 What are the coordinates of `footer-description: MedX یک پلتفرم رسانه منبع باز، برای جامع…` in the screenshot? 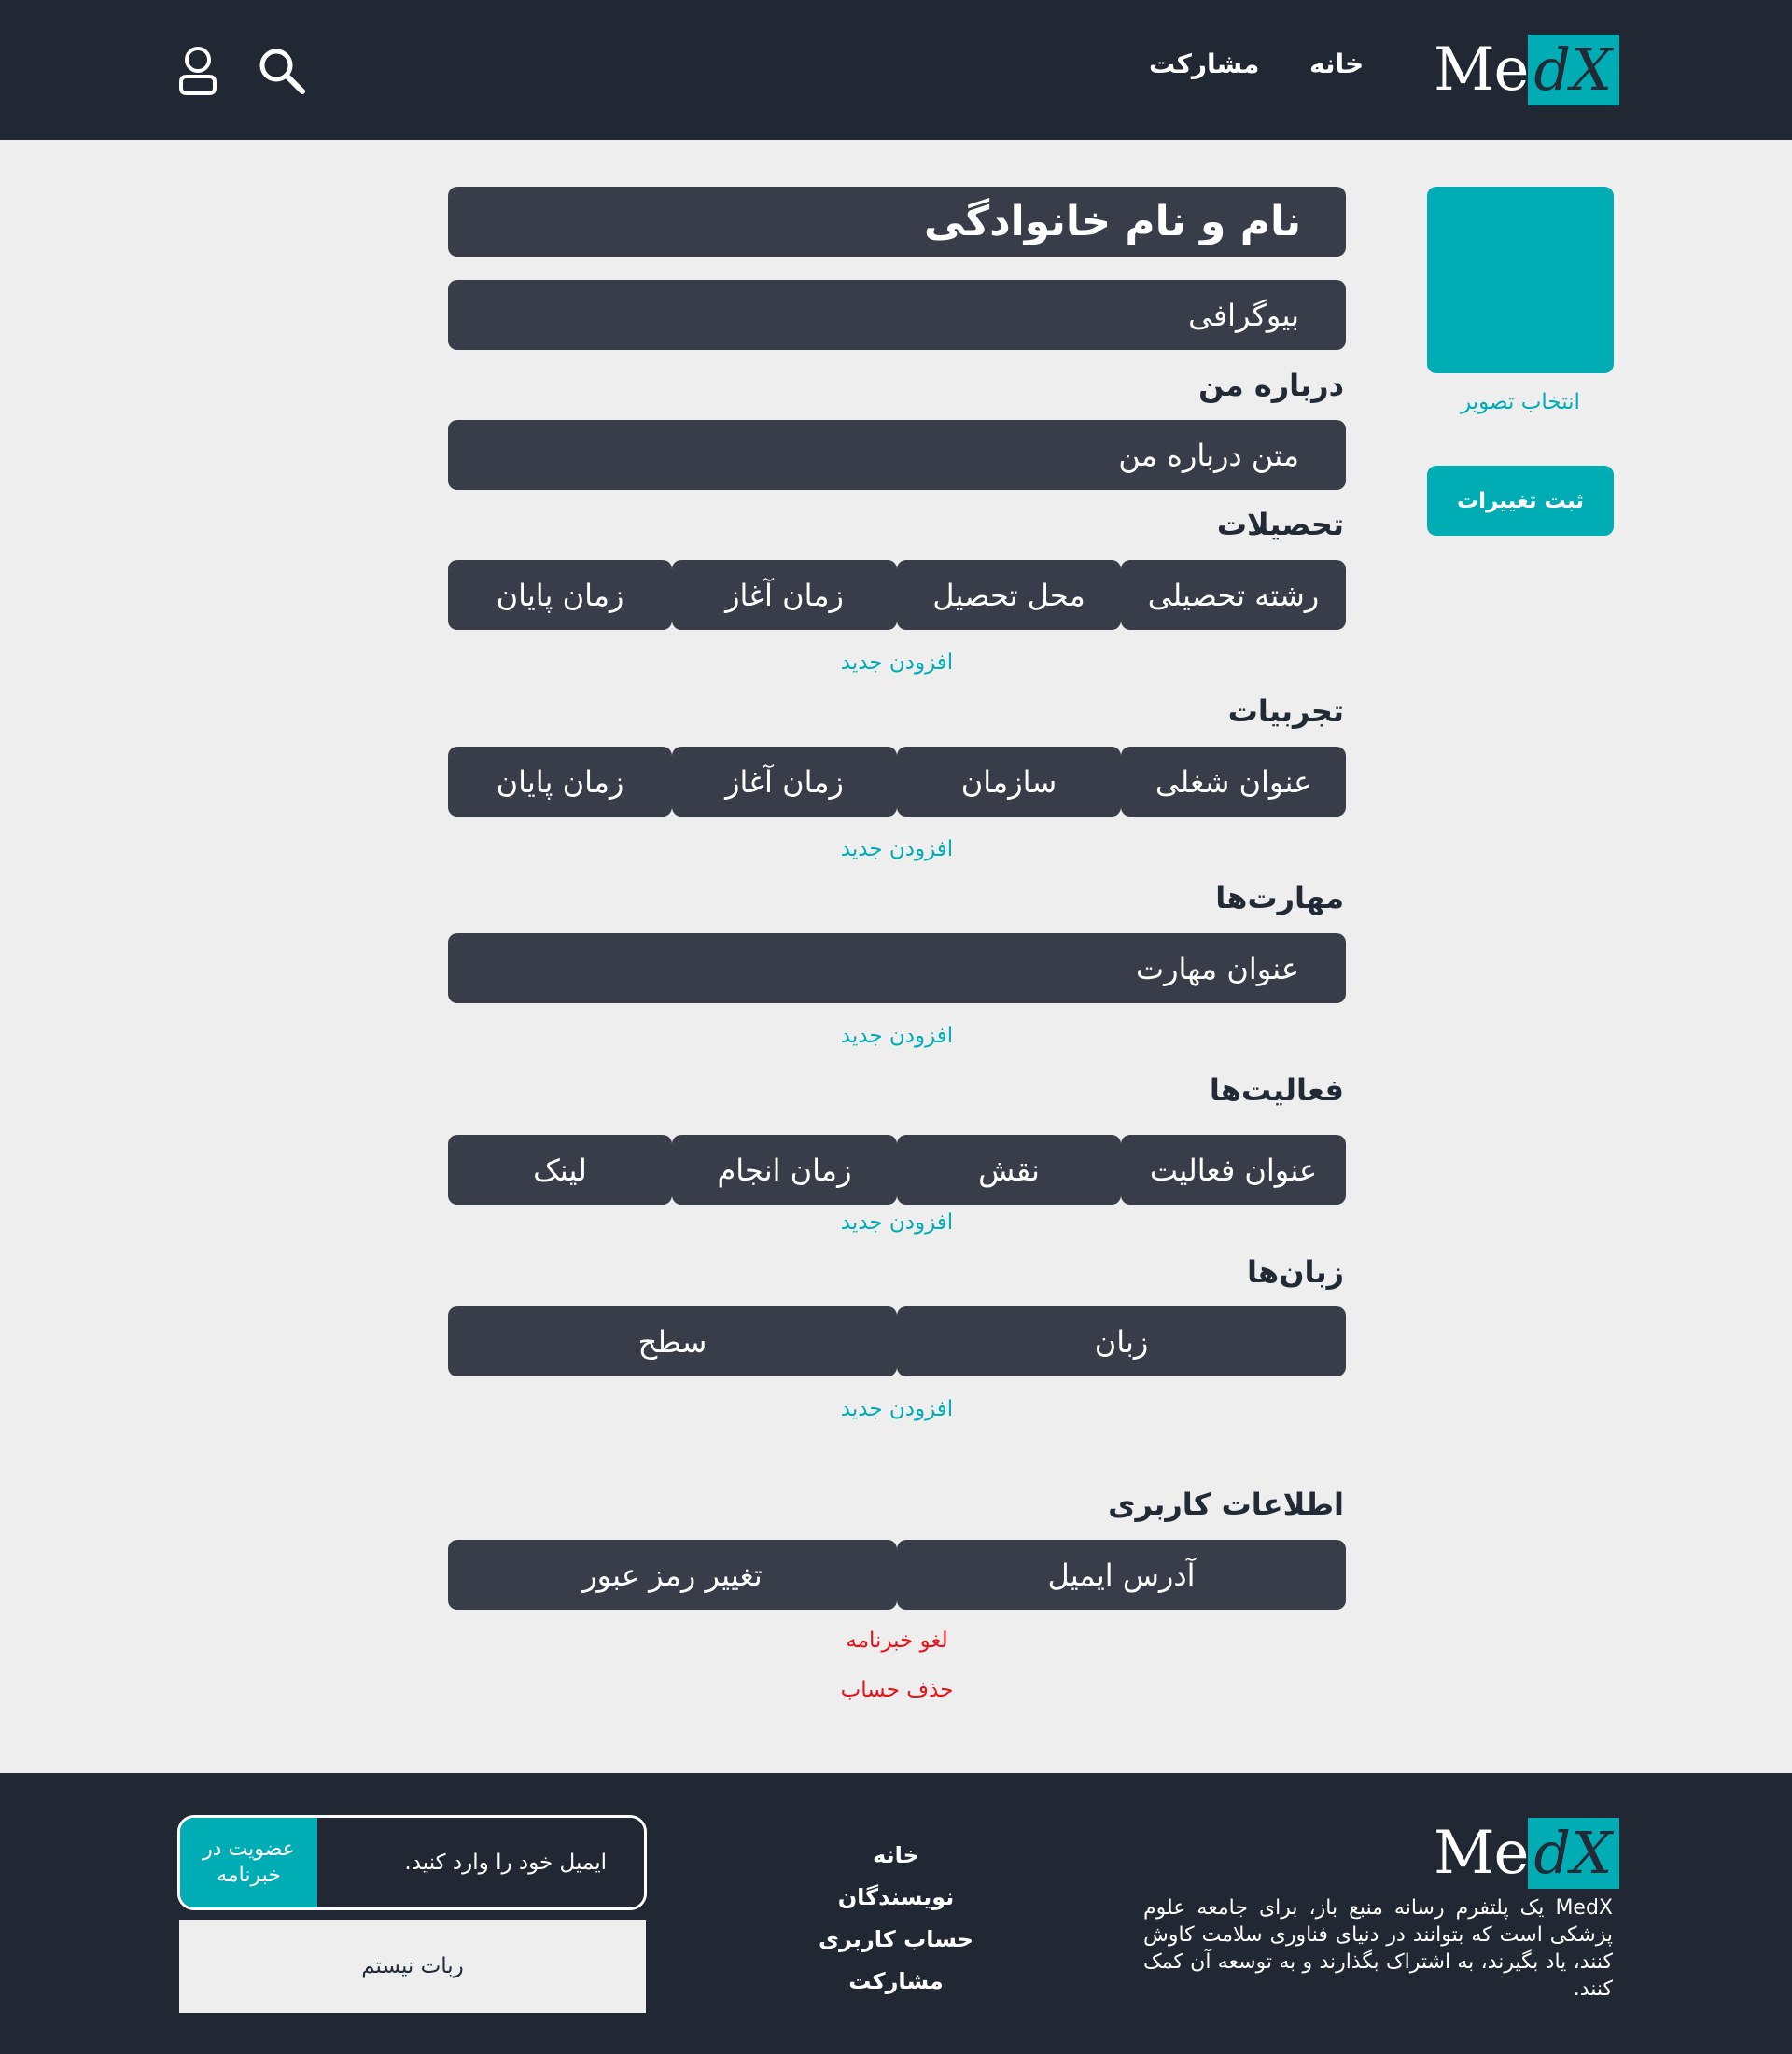 It's located at (1378, 1948).